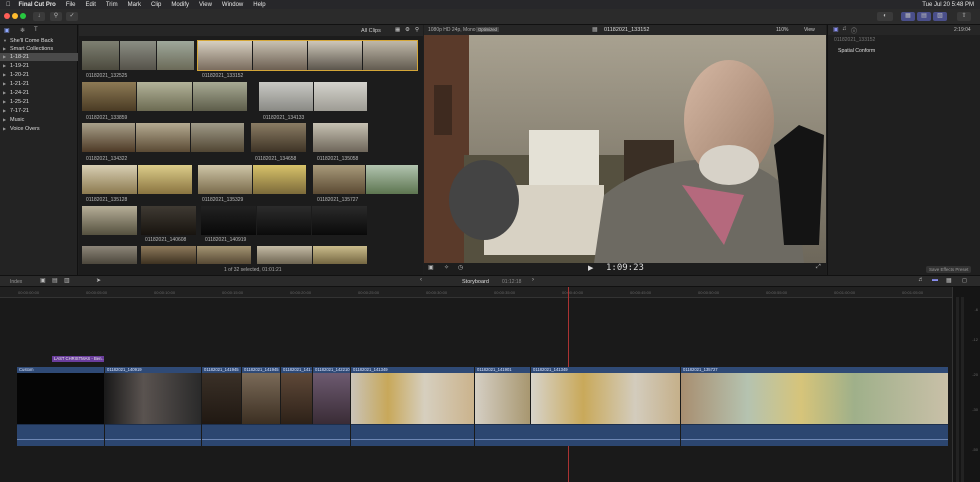  I want to click on menu-trim: Trim, so click(112, 5).